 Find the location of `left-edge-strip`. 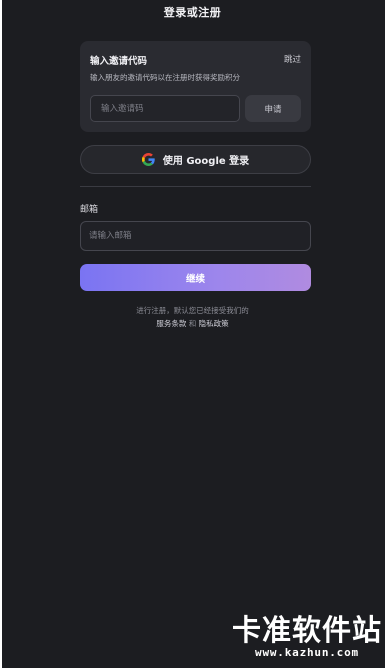

left-edge-strip is located at coordinates (1, 334).